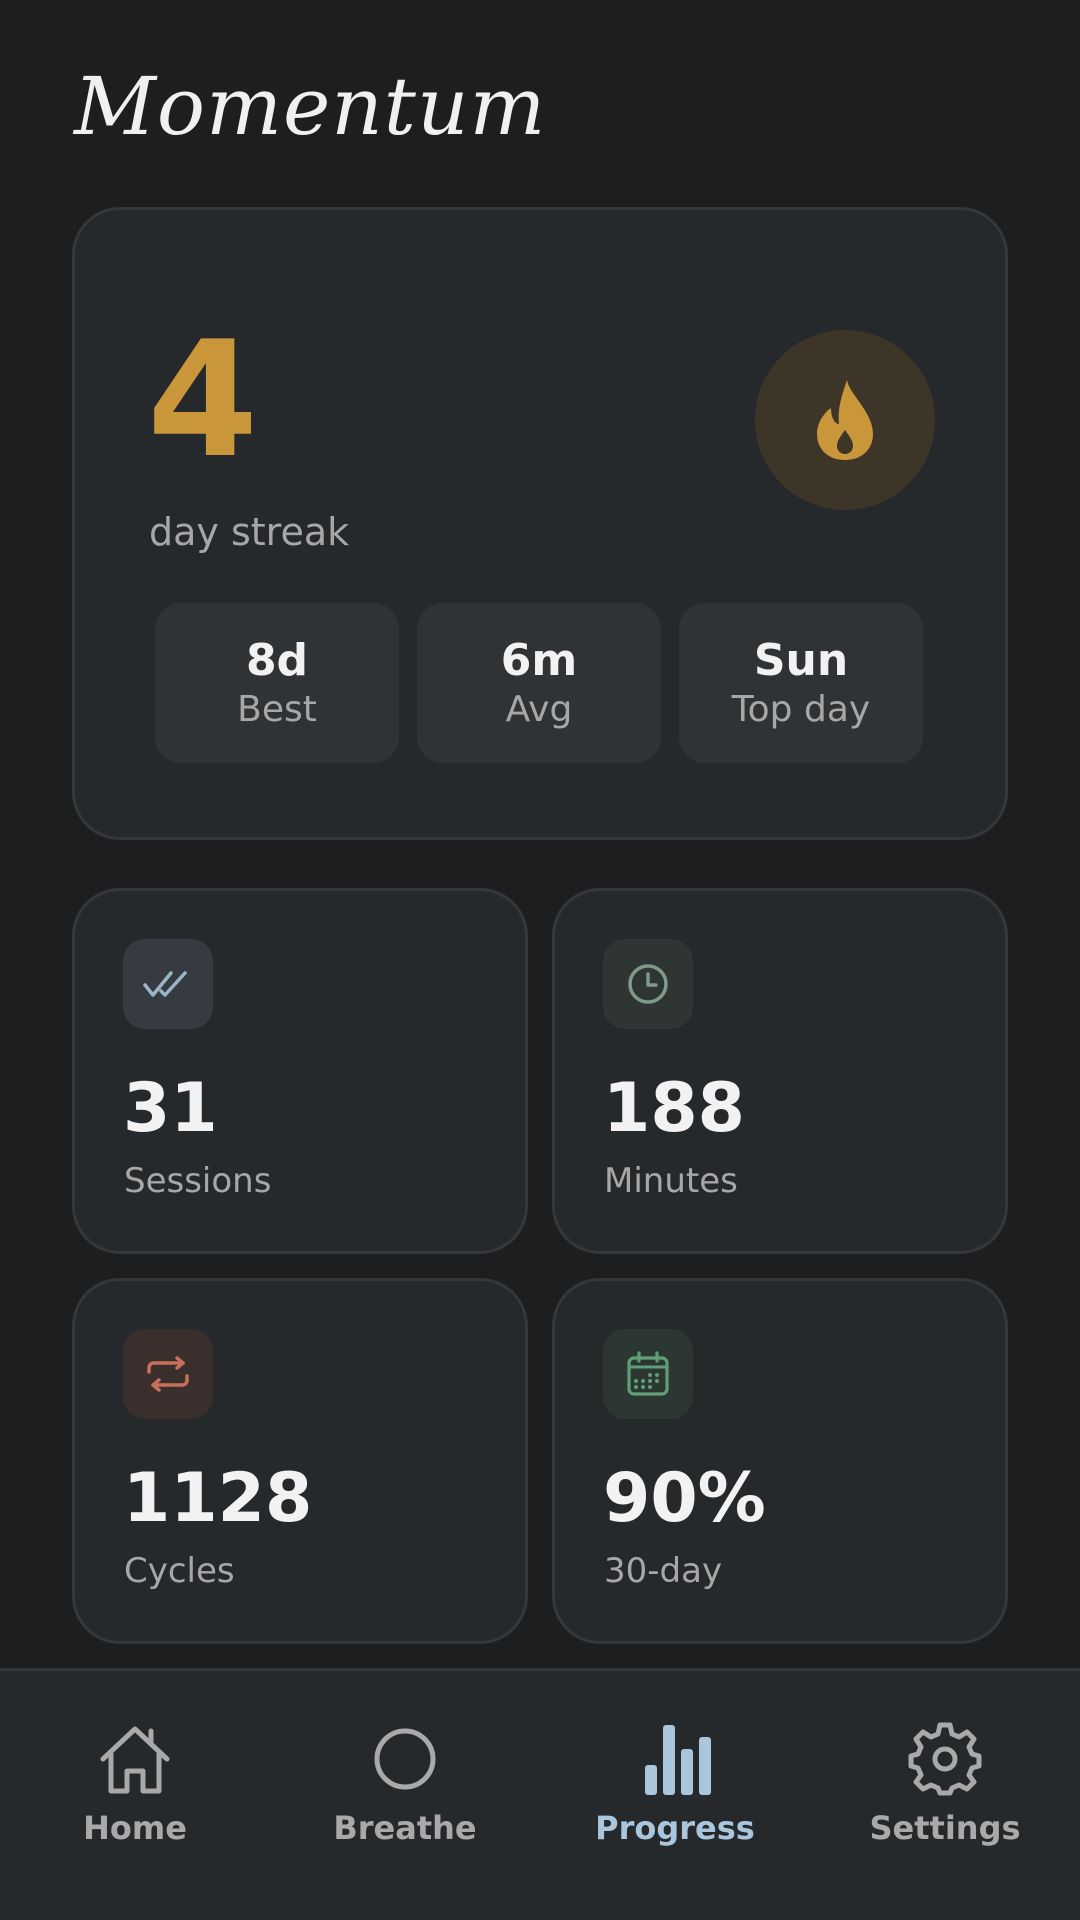 This screenshot has width=1080, height=1920. Describe the element at coordinates (539, 709) in the screenshot. I see `mini-stat-label: Avg` at that location.